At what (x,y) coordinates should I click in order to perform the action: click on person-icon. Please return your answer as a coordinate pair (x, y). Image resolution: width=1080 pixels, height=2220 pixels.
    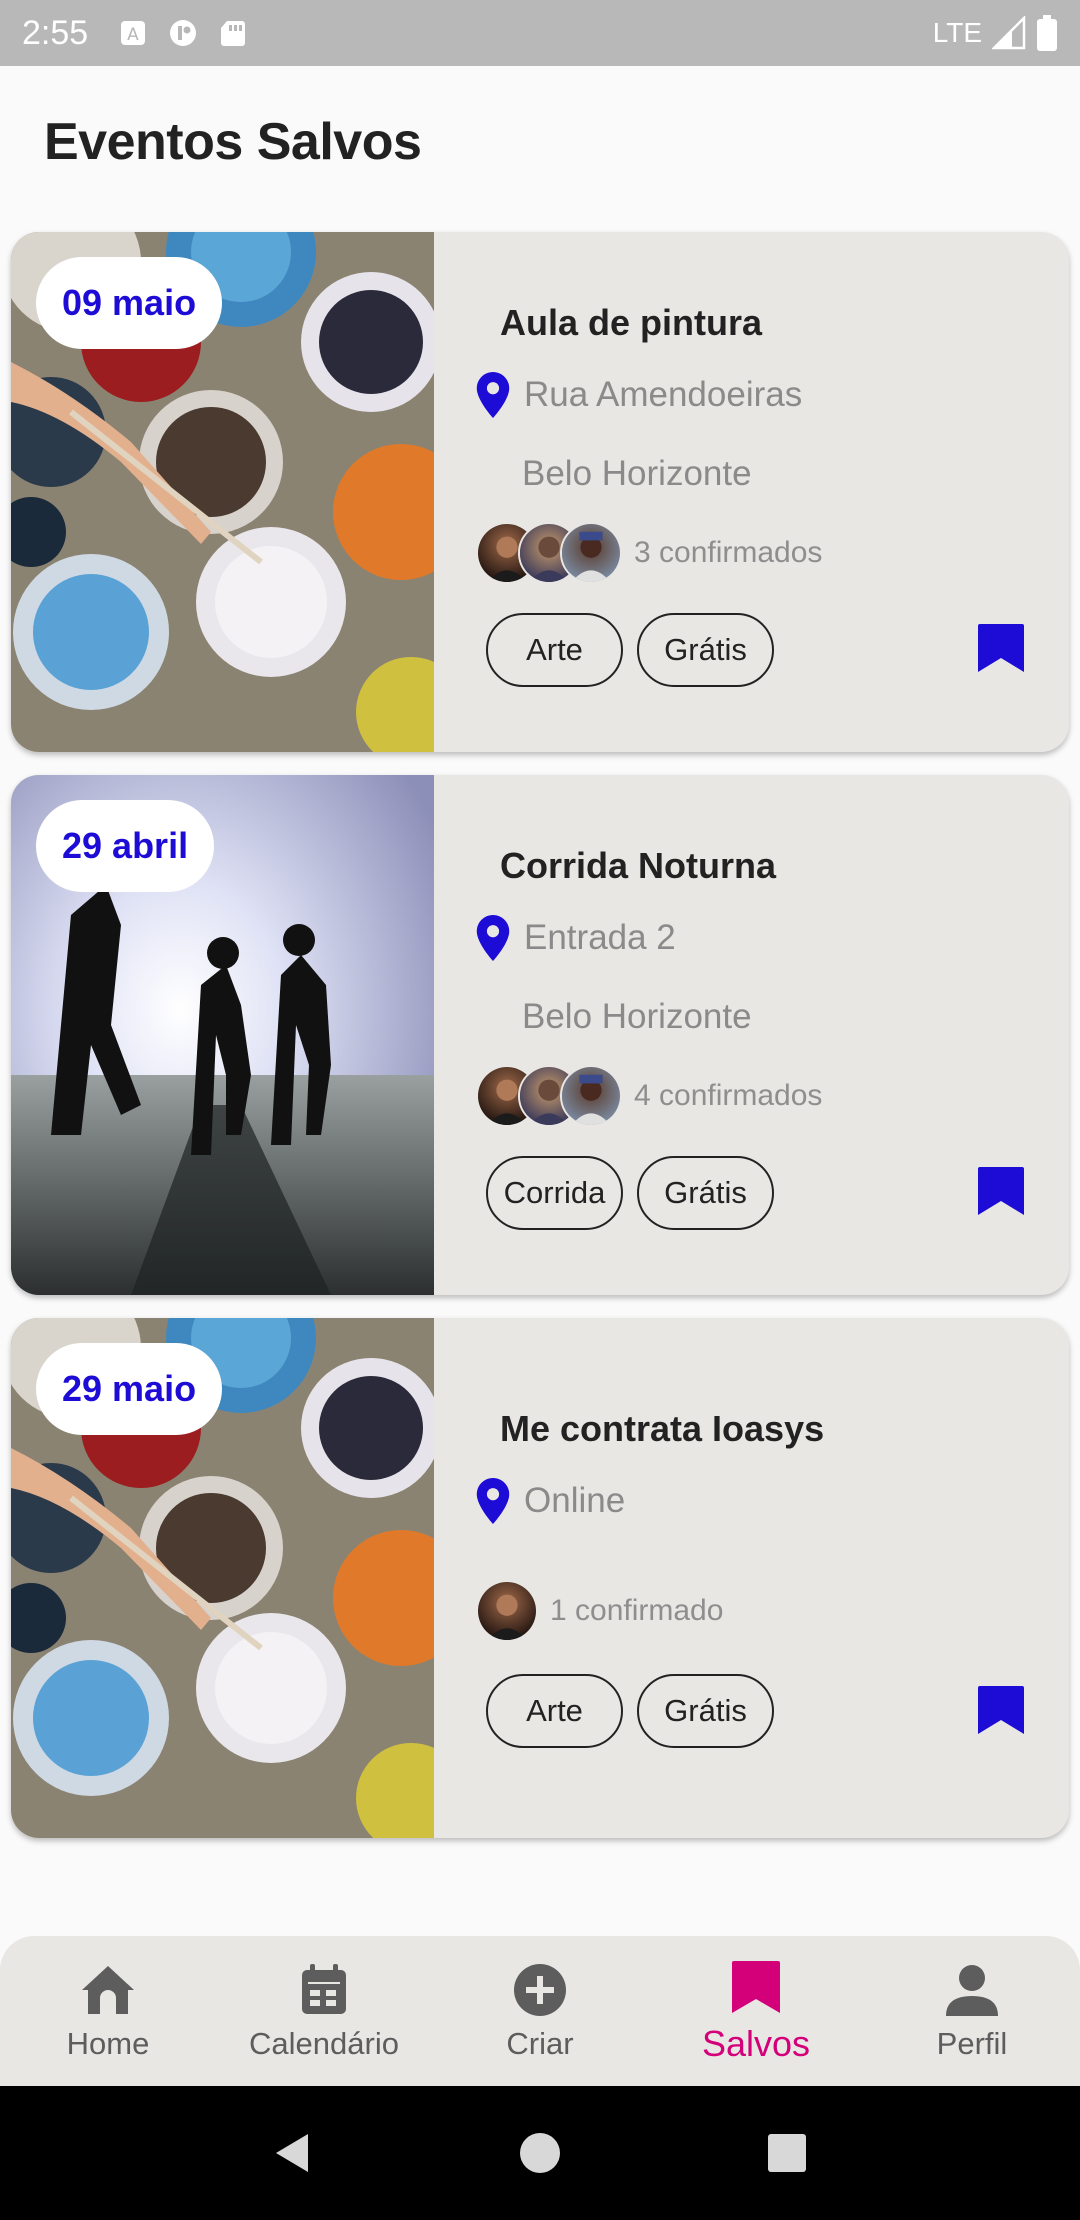
    Looking at the image, I should click on (972, 1990).